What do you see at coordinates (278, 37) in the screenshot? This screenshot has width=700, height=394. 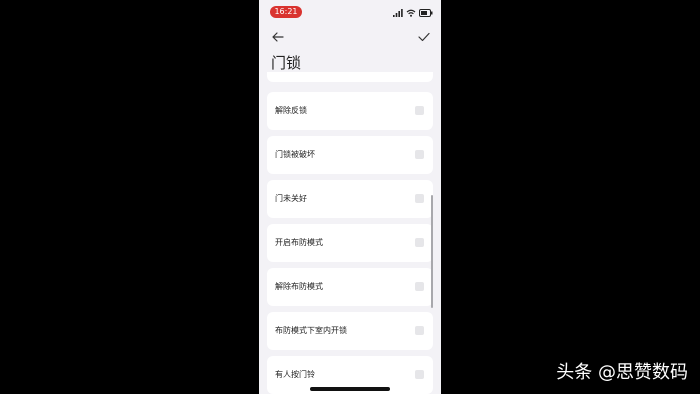 I see `back-arrow-icon` at bounding box center [278, 37].